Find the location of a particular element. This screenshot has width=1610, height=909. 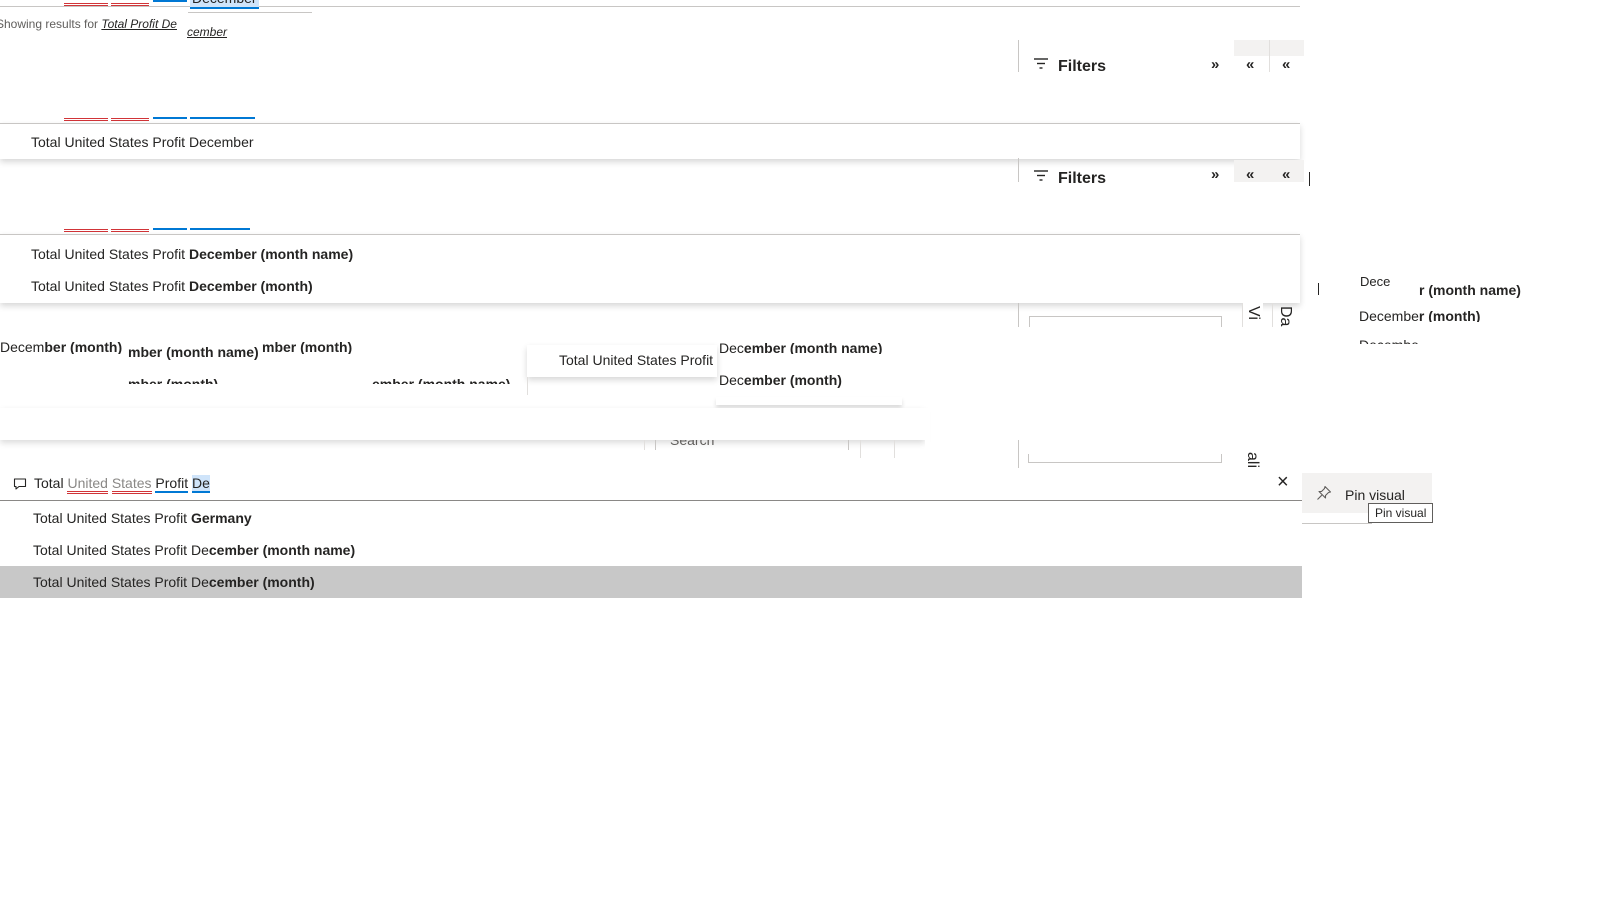

query-word-partial: De is located at coordinates (201, 484).